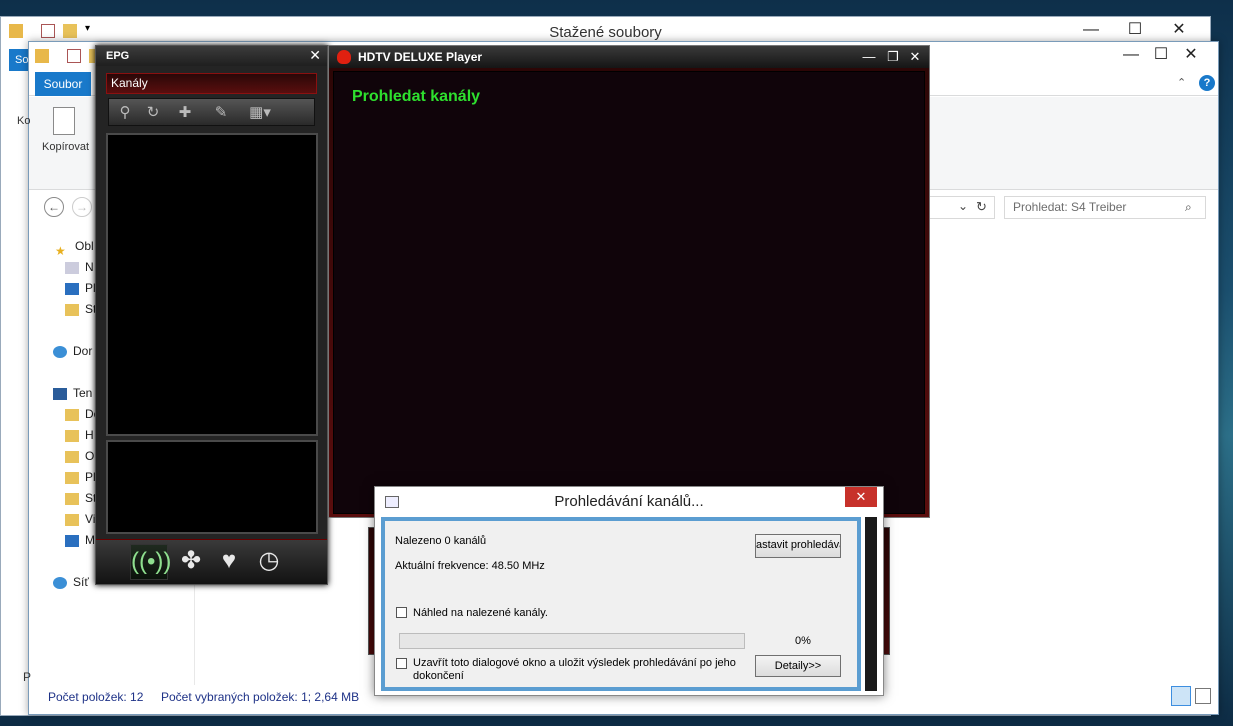  Describe the element at coordinates (605, 32) in the screenshot. I see `window-title: Stažené soubory` at that location.